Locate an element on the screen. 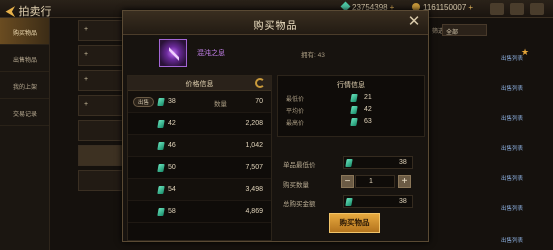 This screenshot has width=553, height=250. owned-label: 拥有: is located at coordinates (308, 55).